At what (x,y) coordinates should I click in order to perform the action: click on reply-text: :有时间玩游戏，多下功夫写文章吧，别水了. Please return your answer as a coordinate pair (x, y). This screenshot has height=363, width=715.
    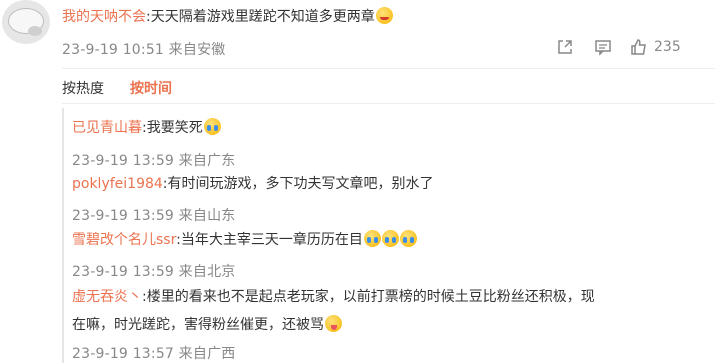
    Looking at the image, I should click on (298, 184).